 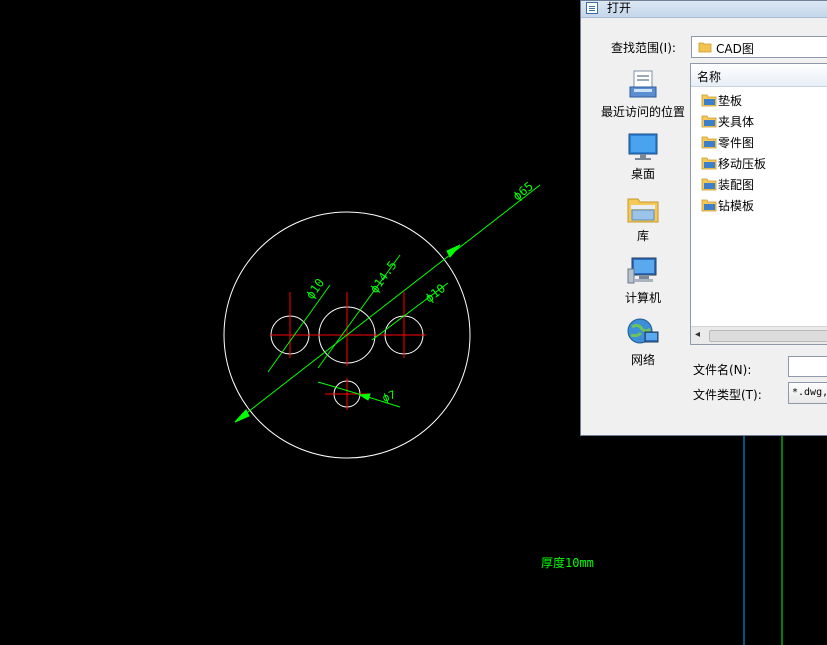 I want to click on column-header-name: 名称, so click(x=759, y=75).